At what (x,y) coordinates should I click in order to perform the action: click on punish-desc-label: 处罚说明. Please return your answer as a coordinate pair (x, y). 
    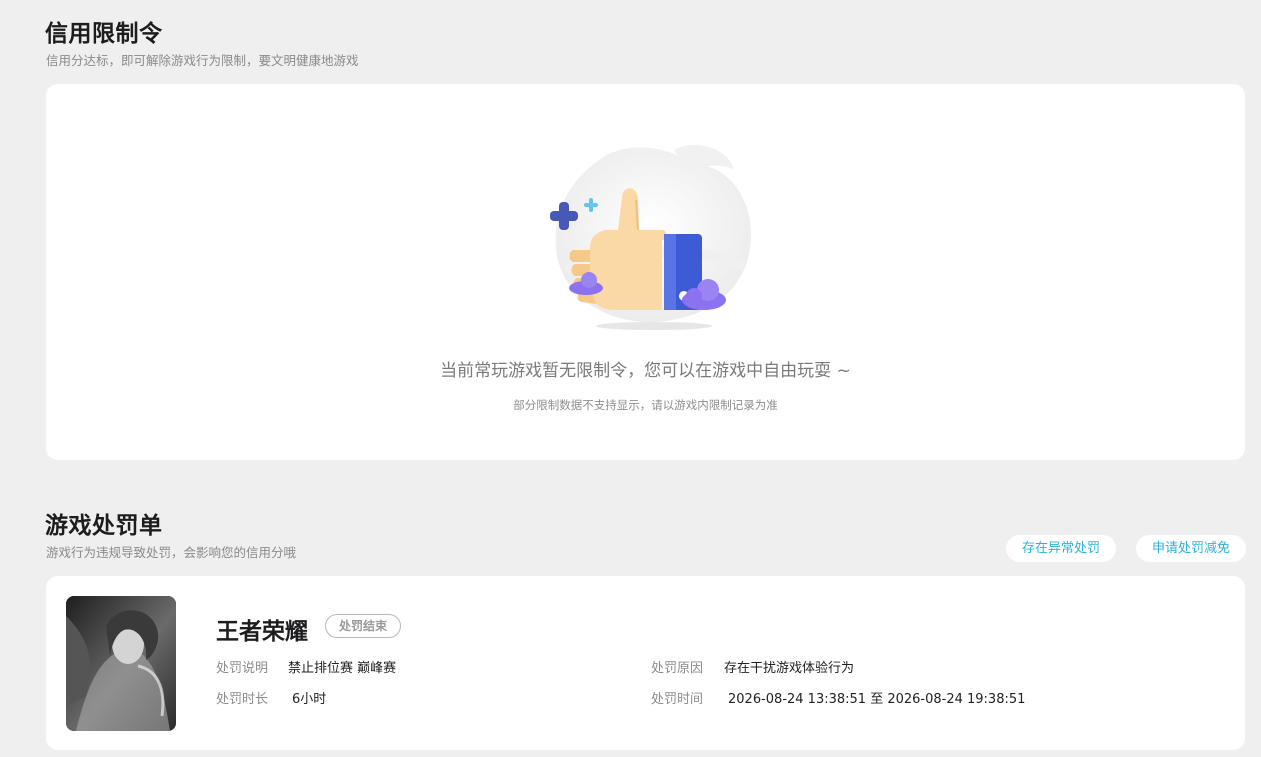
    Looking at the image, I should click on (242, 668).